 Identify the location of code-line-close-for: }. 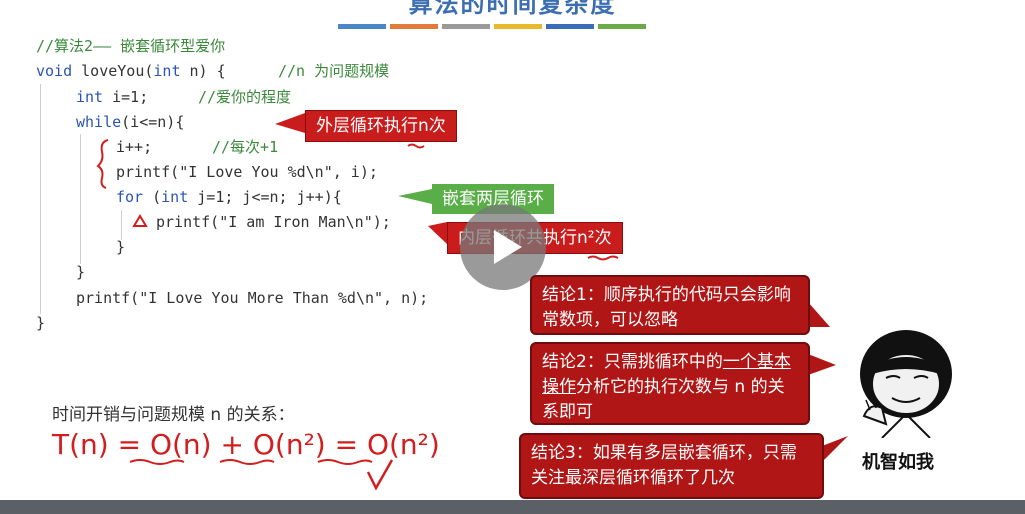
(121, 247).